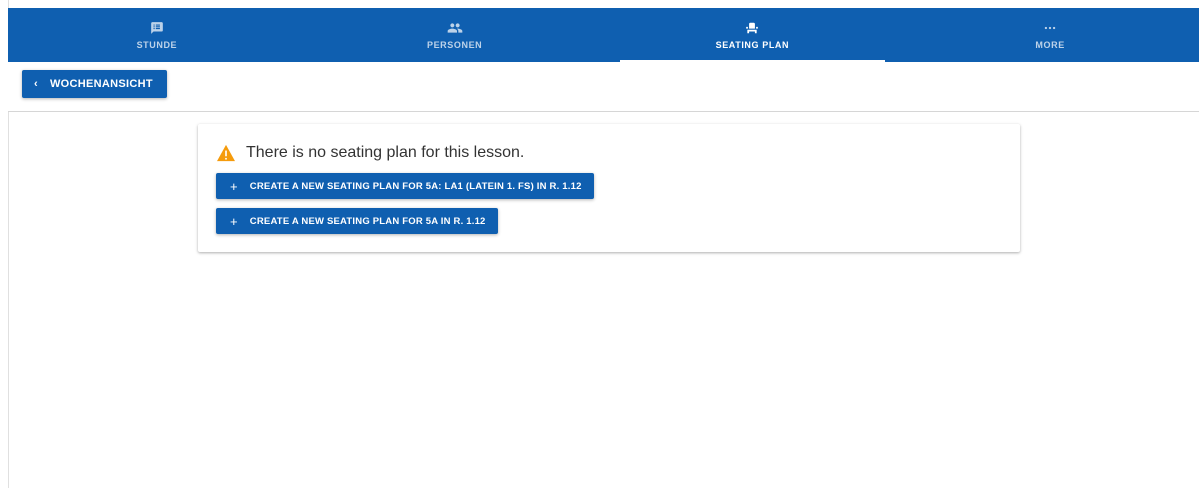 Image resolution: width=1199 pixels, height=488 pixels. I want to click on tab-label: MORE, so click(1050, 45).